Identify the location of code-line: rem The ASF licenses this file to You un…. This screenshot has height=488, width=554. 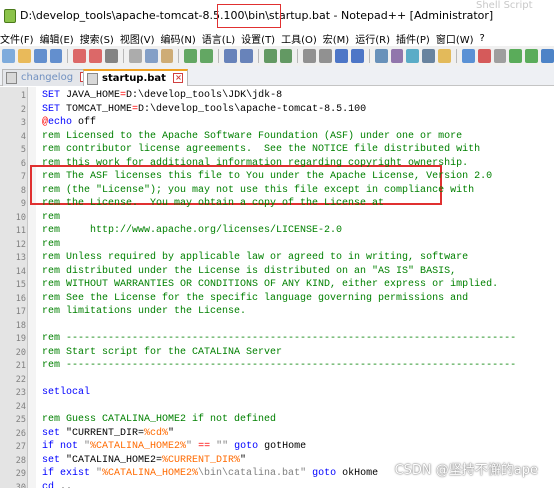
(267, 177).